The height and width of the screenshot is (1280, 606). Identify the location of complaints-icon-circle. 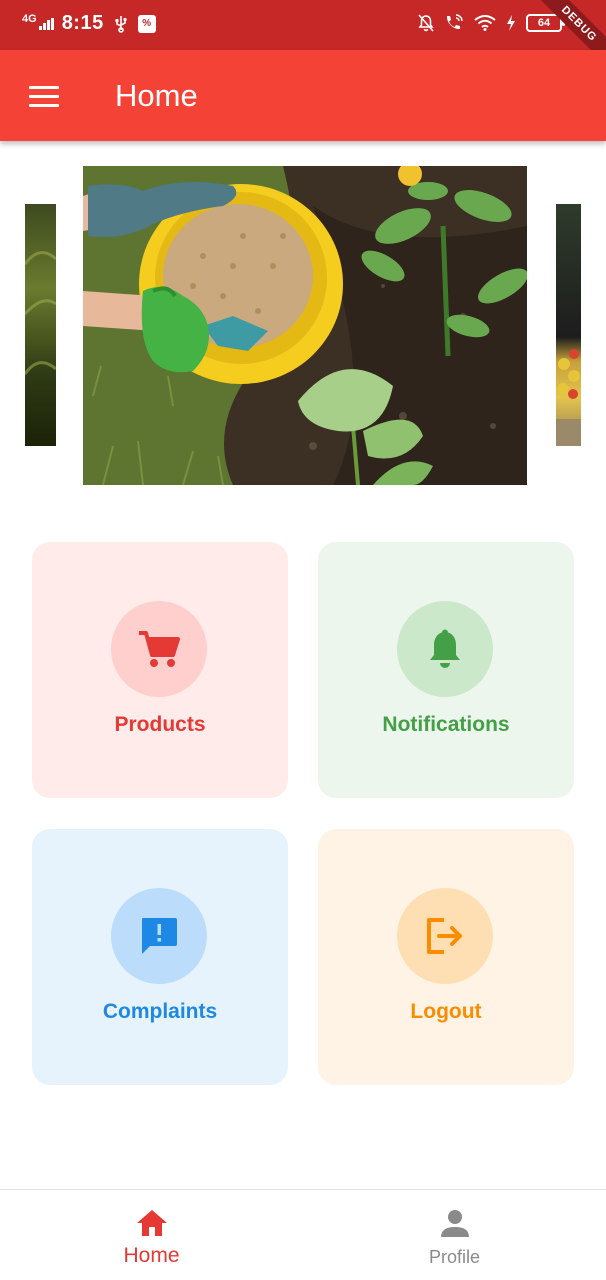
(159, 936).